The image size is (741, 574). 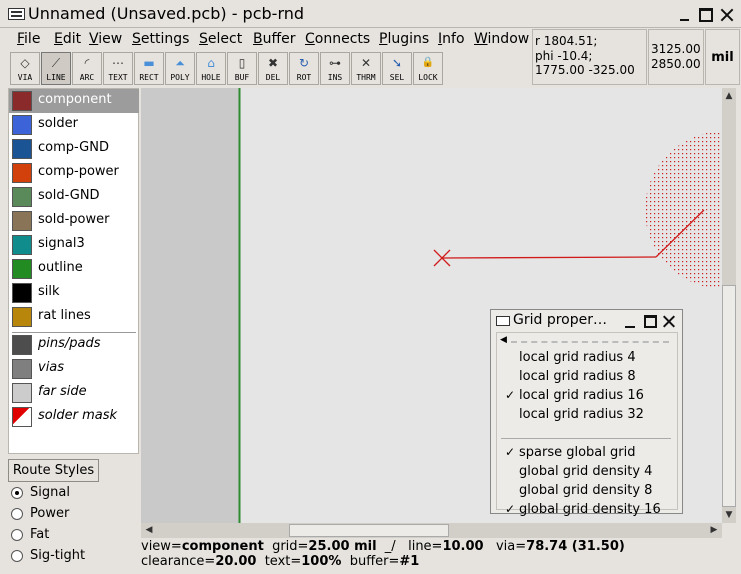 What do you see at coordinates (118, 68) in the screenshot?
I see `tool-text: ⋯ TEXT` at bounding box center [118, 68].